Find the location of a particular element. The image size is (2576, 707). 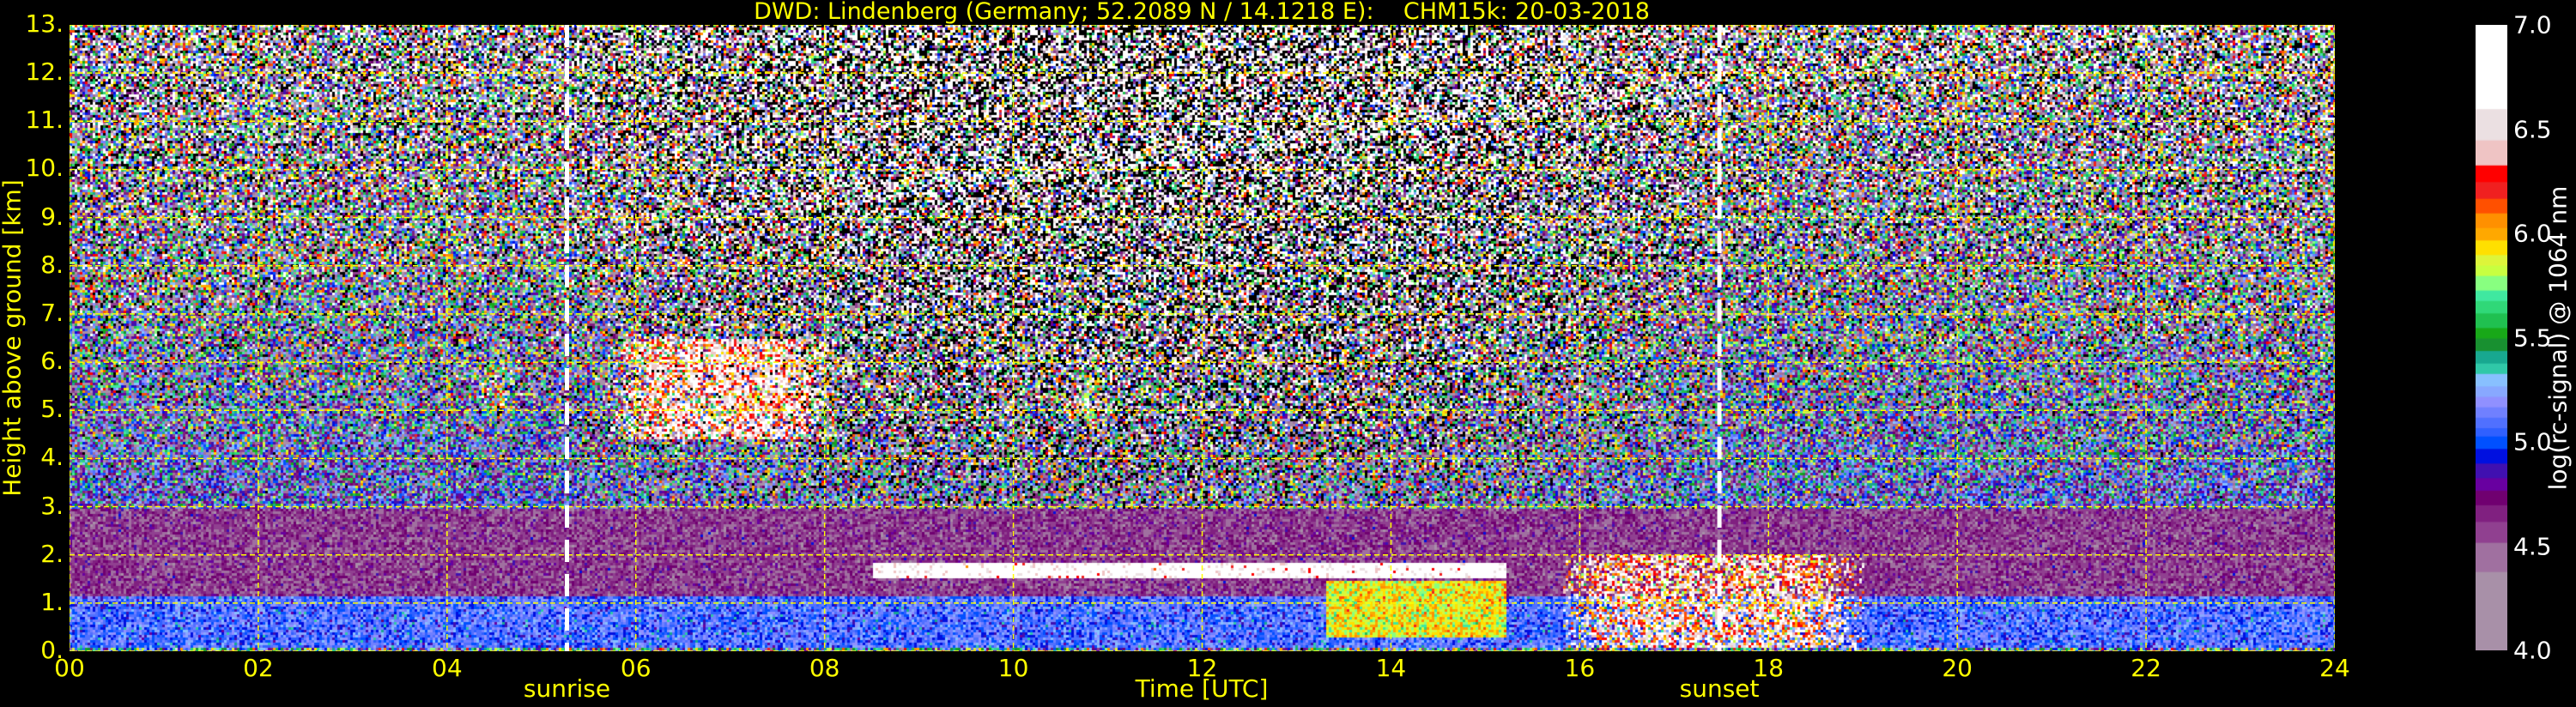

sunrise-label: sunrise is located at coordinates (567, 688).